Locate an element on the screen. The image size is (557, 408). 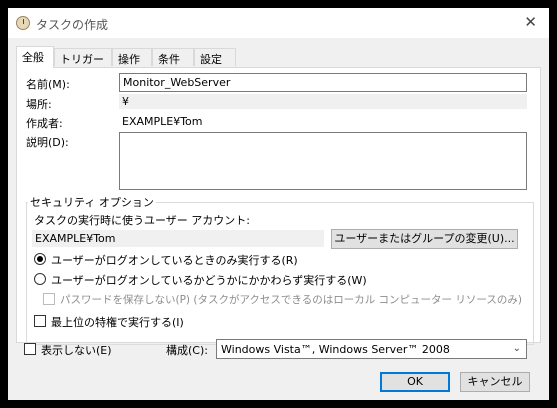
name-input: Monitor_WebServer is located at coordinates (323, 82).